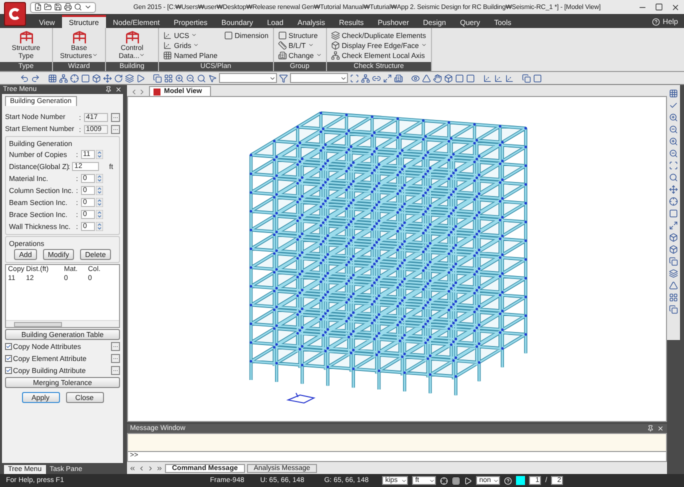  What do you see at coordinates (212, 78) in the screenshot?
I see `pointer-icon` at bounding box center [212, 78].